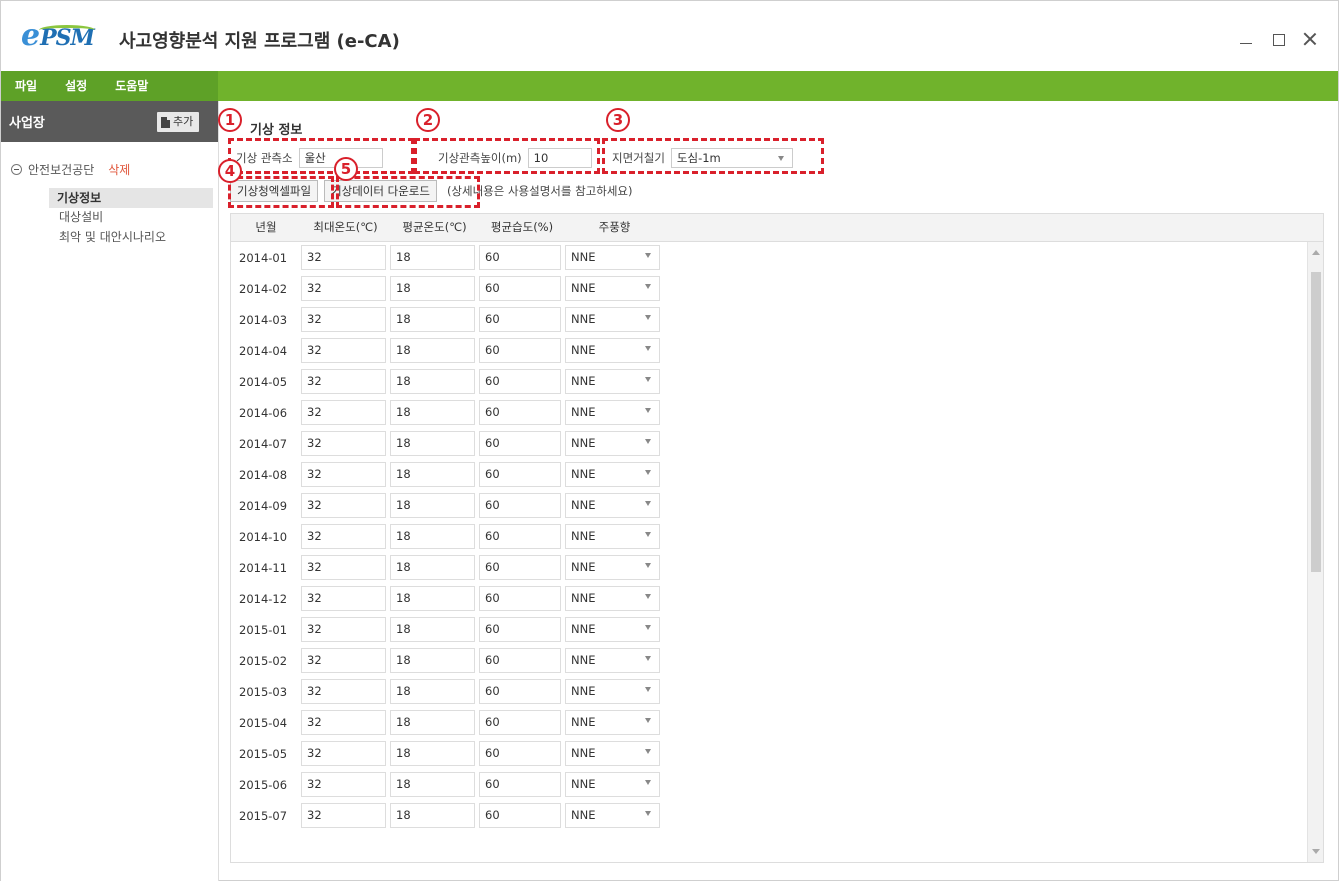  What do you see at coordinates (1316, 252) in the screenshot?
I see `scroll-up-icon` at bounding box center [1316, 252].